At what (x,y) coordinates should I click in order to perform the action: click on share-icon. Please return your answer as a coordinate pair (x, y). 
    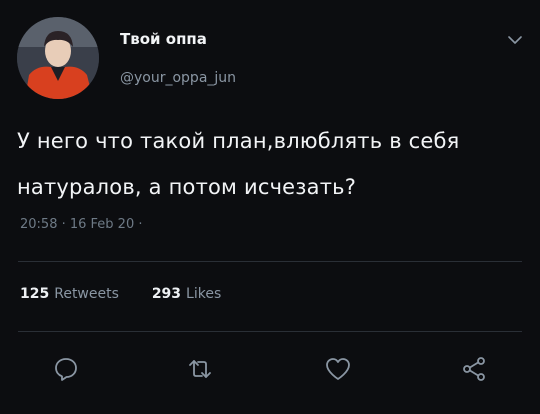
    Looking at the image, I should click on (474, 369).